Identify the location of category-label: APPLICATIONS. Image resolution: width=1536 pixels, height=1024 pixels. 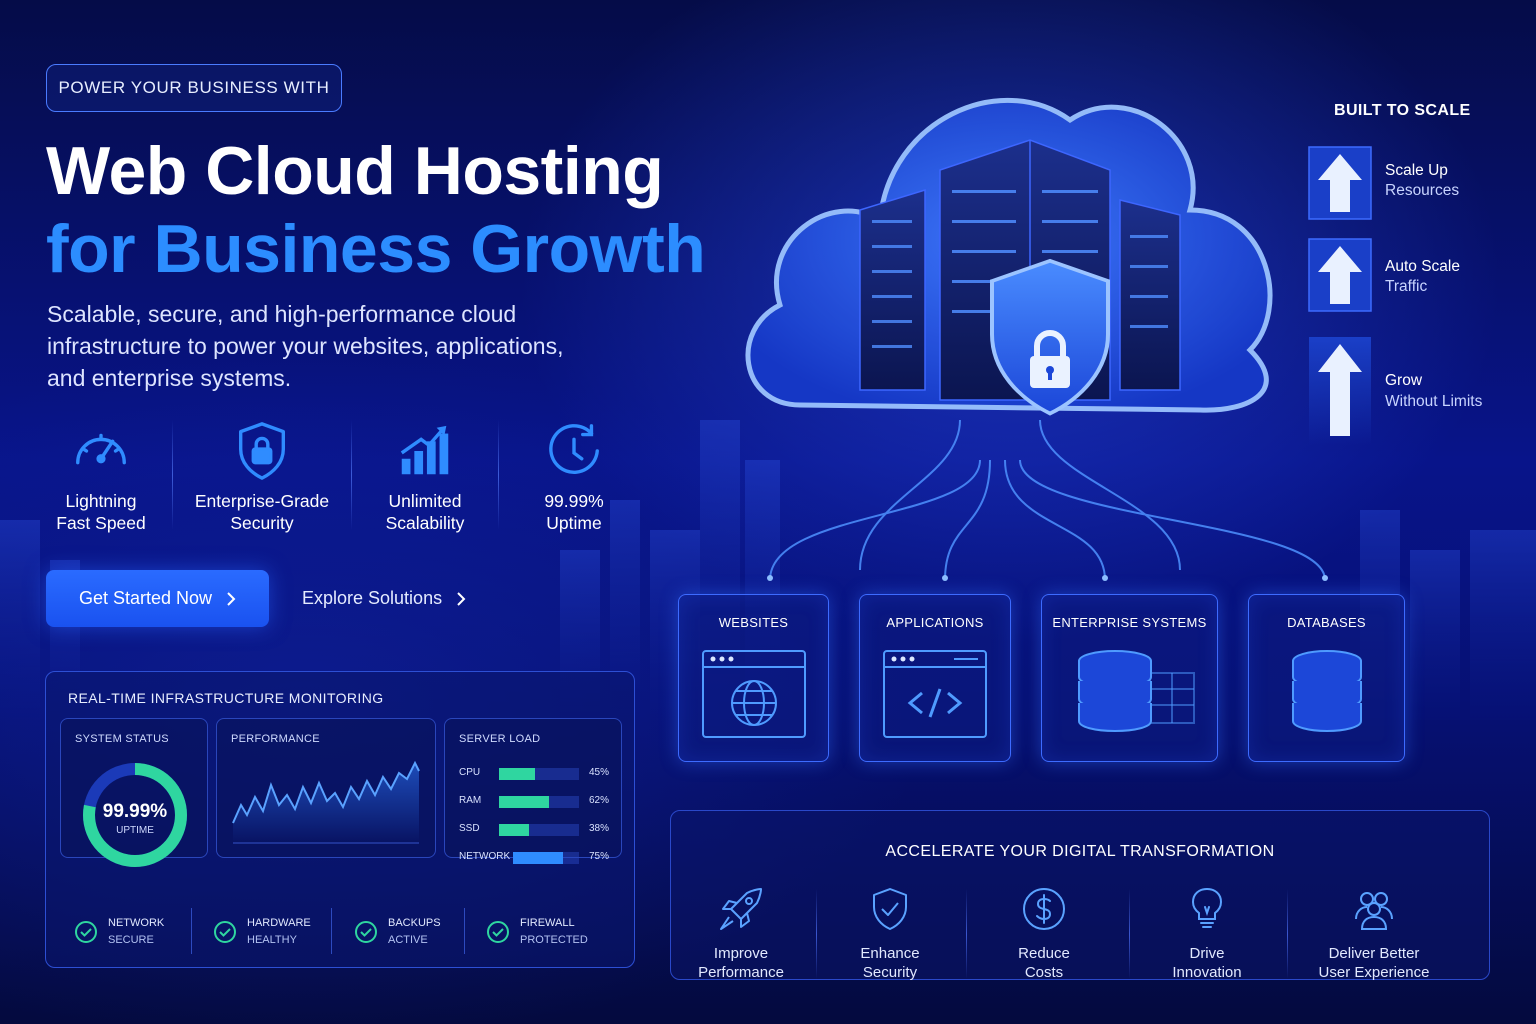
(935, 622).